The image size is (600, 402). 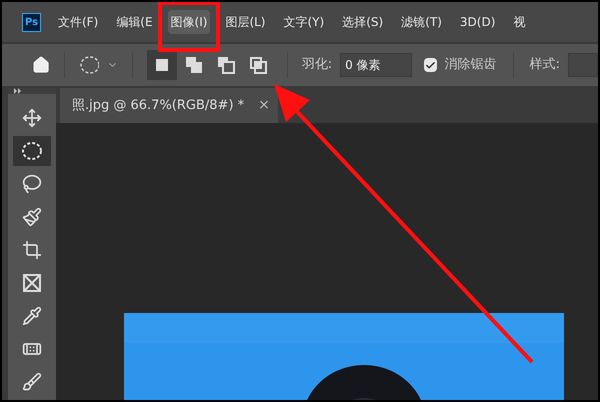 What do you see at coordinates (477, 22) in the screenshot?
I see `menu-item: 3D(D)` at bounding box center [477, 22].